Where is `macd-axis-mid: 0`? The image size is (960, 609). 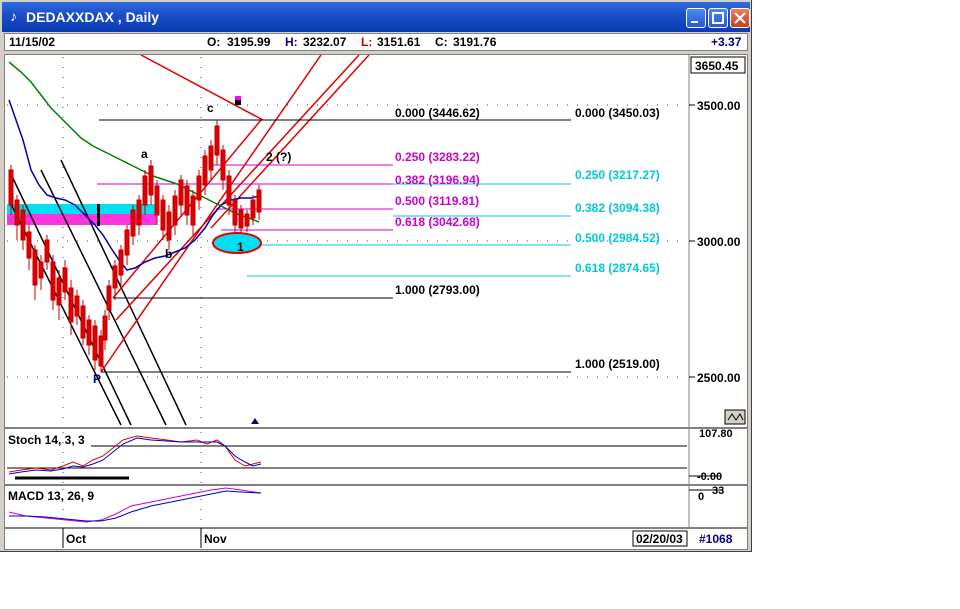 macd-axis-mid: 0 is located at coordinates (701, 497).